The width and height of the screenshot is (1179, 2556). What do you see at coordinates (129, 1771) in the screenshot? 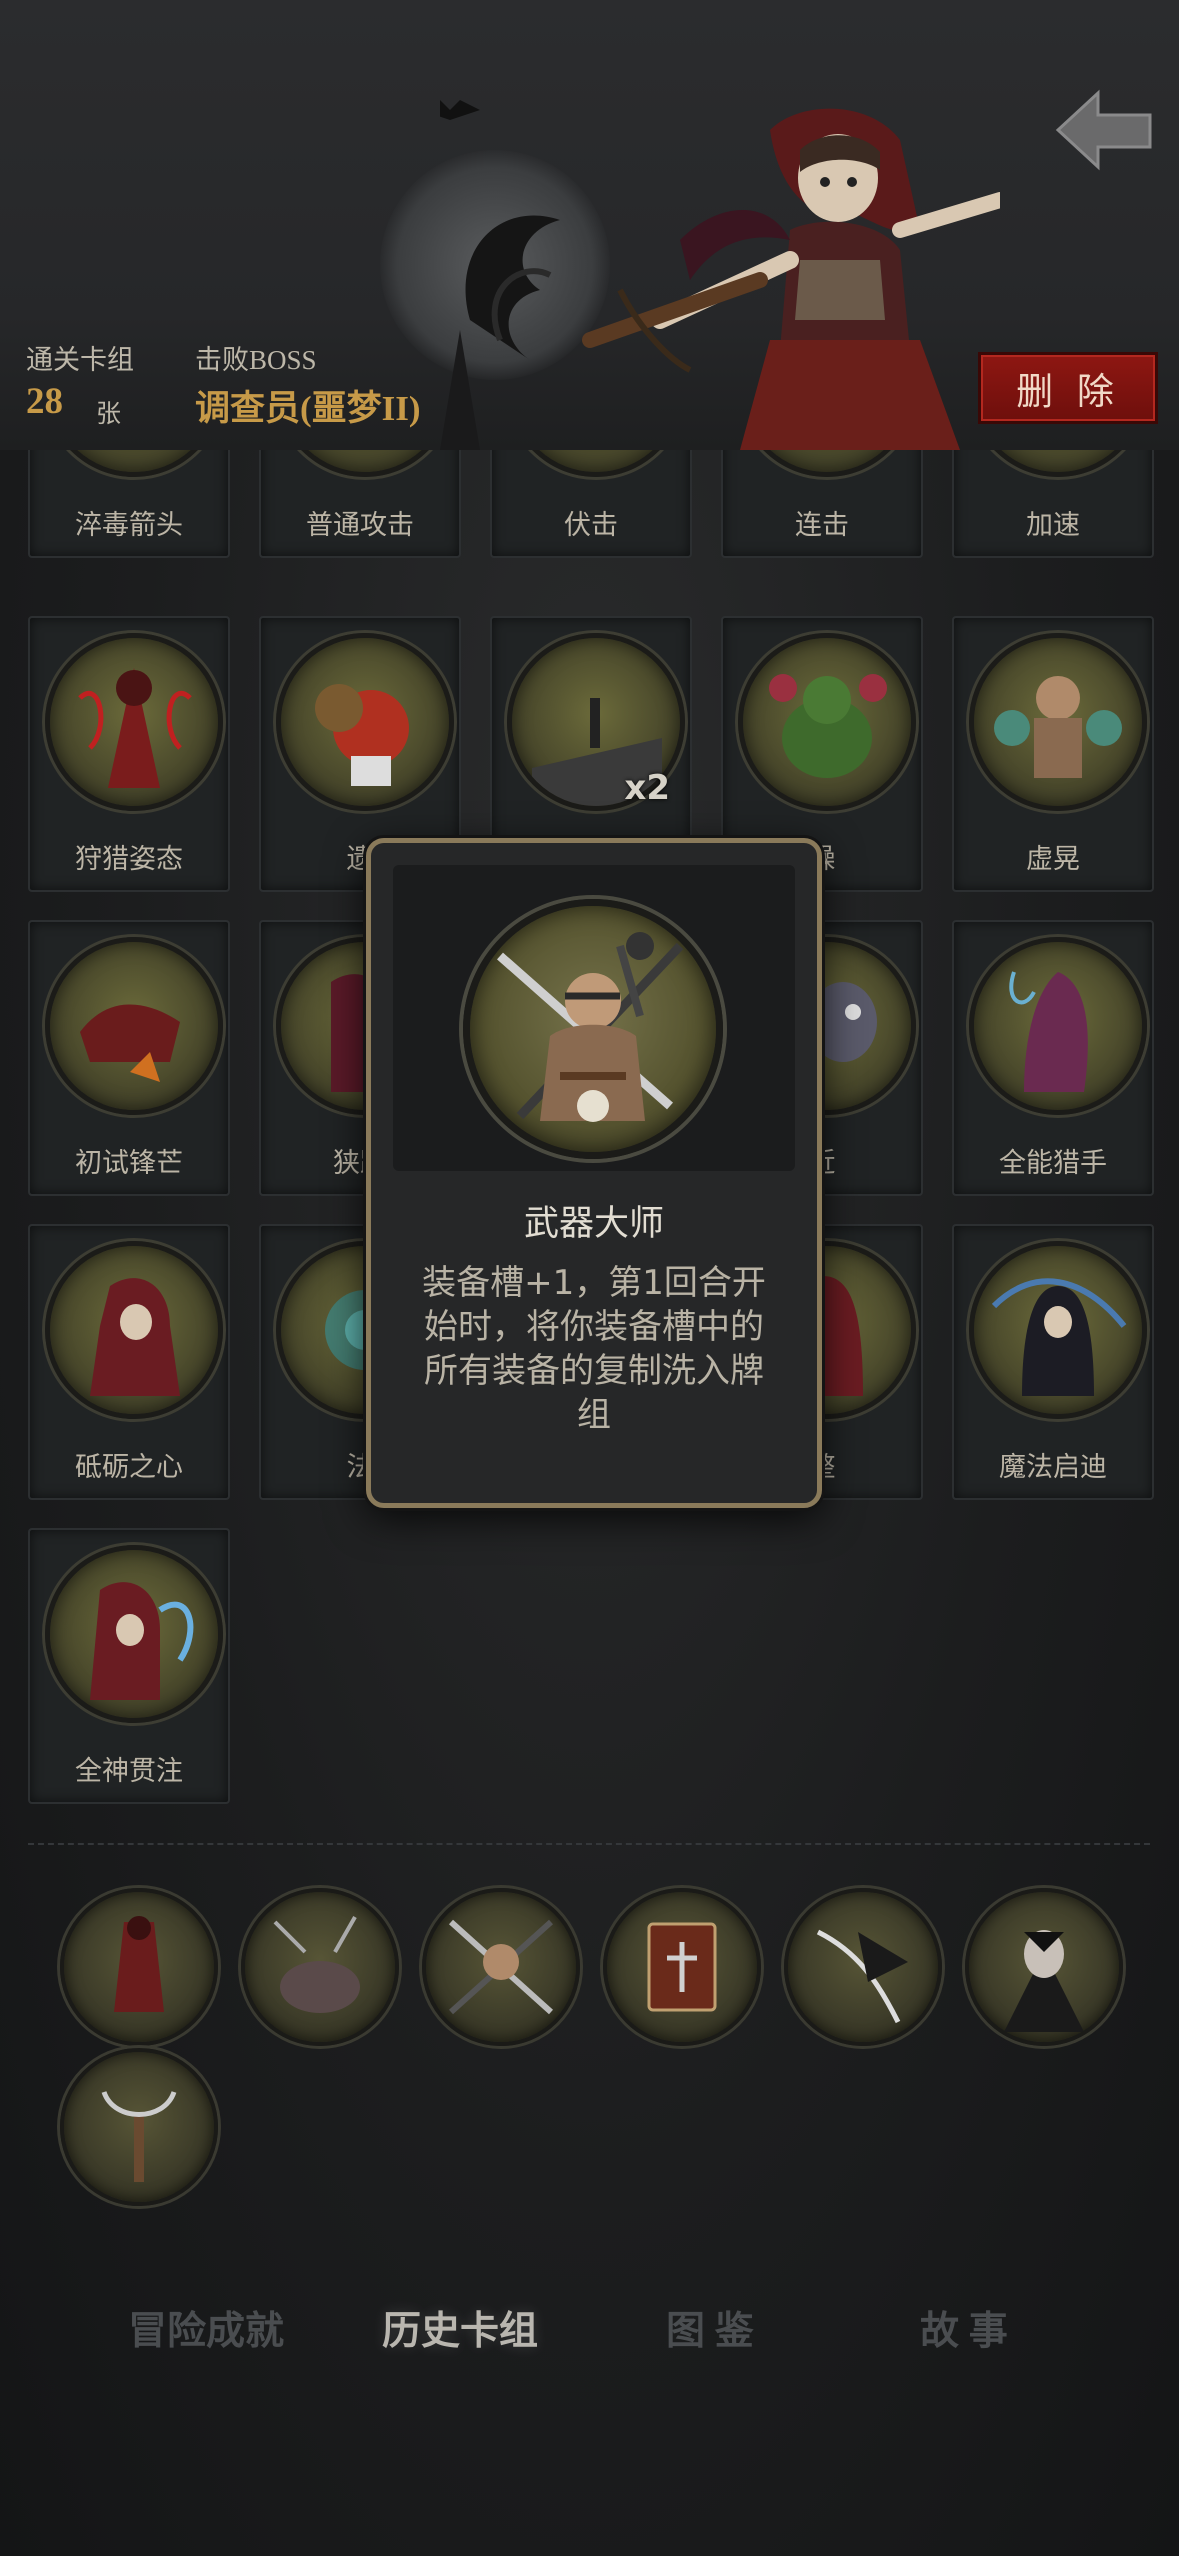
I see `card-name: 全神贯注` at bounding box center [129, 1771].